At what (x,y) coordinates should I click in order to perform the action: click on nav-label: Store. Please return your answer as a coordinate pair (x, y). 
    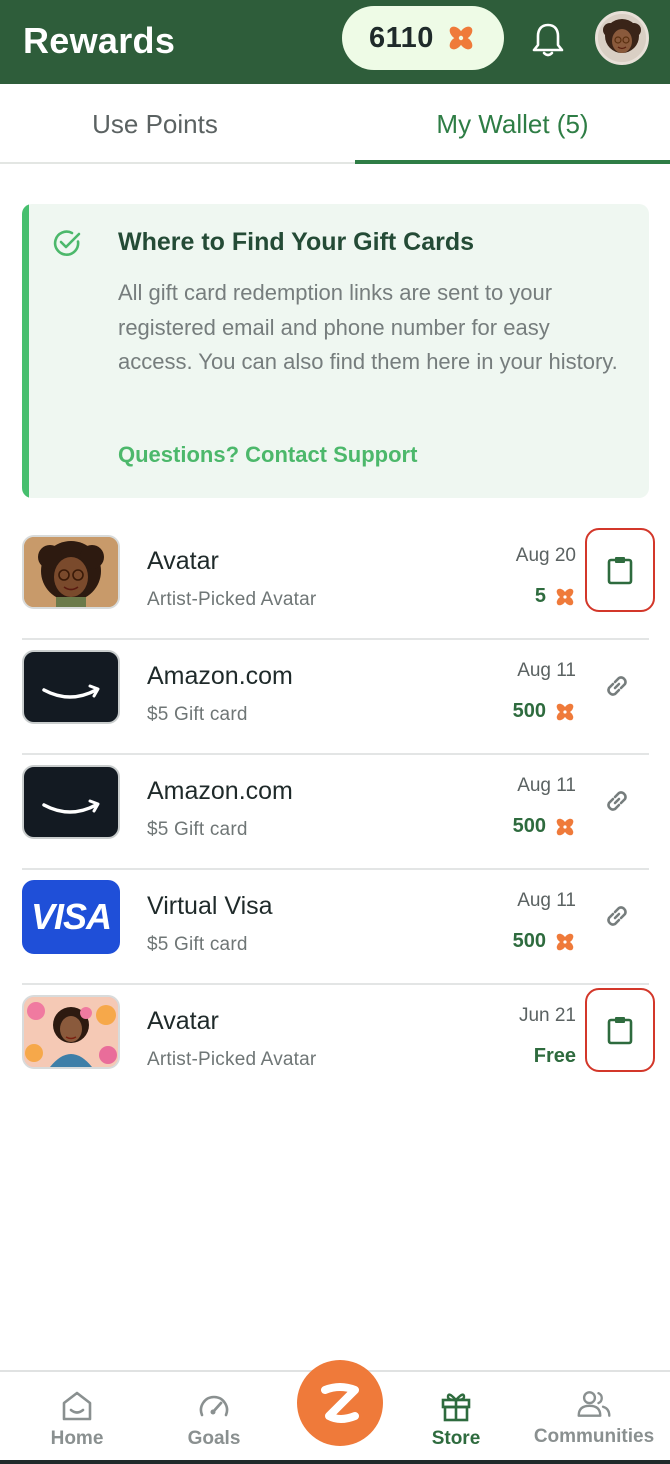
    Looking at the image, I should click on (456, 1438).